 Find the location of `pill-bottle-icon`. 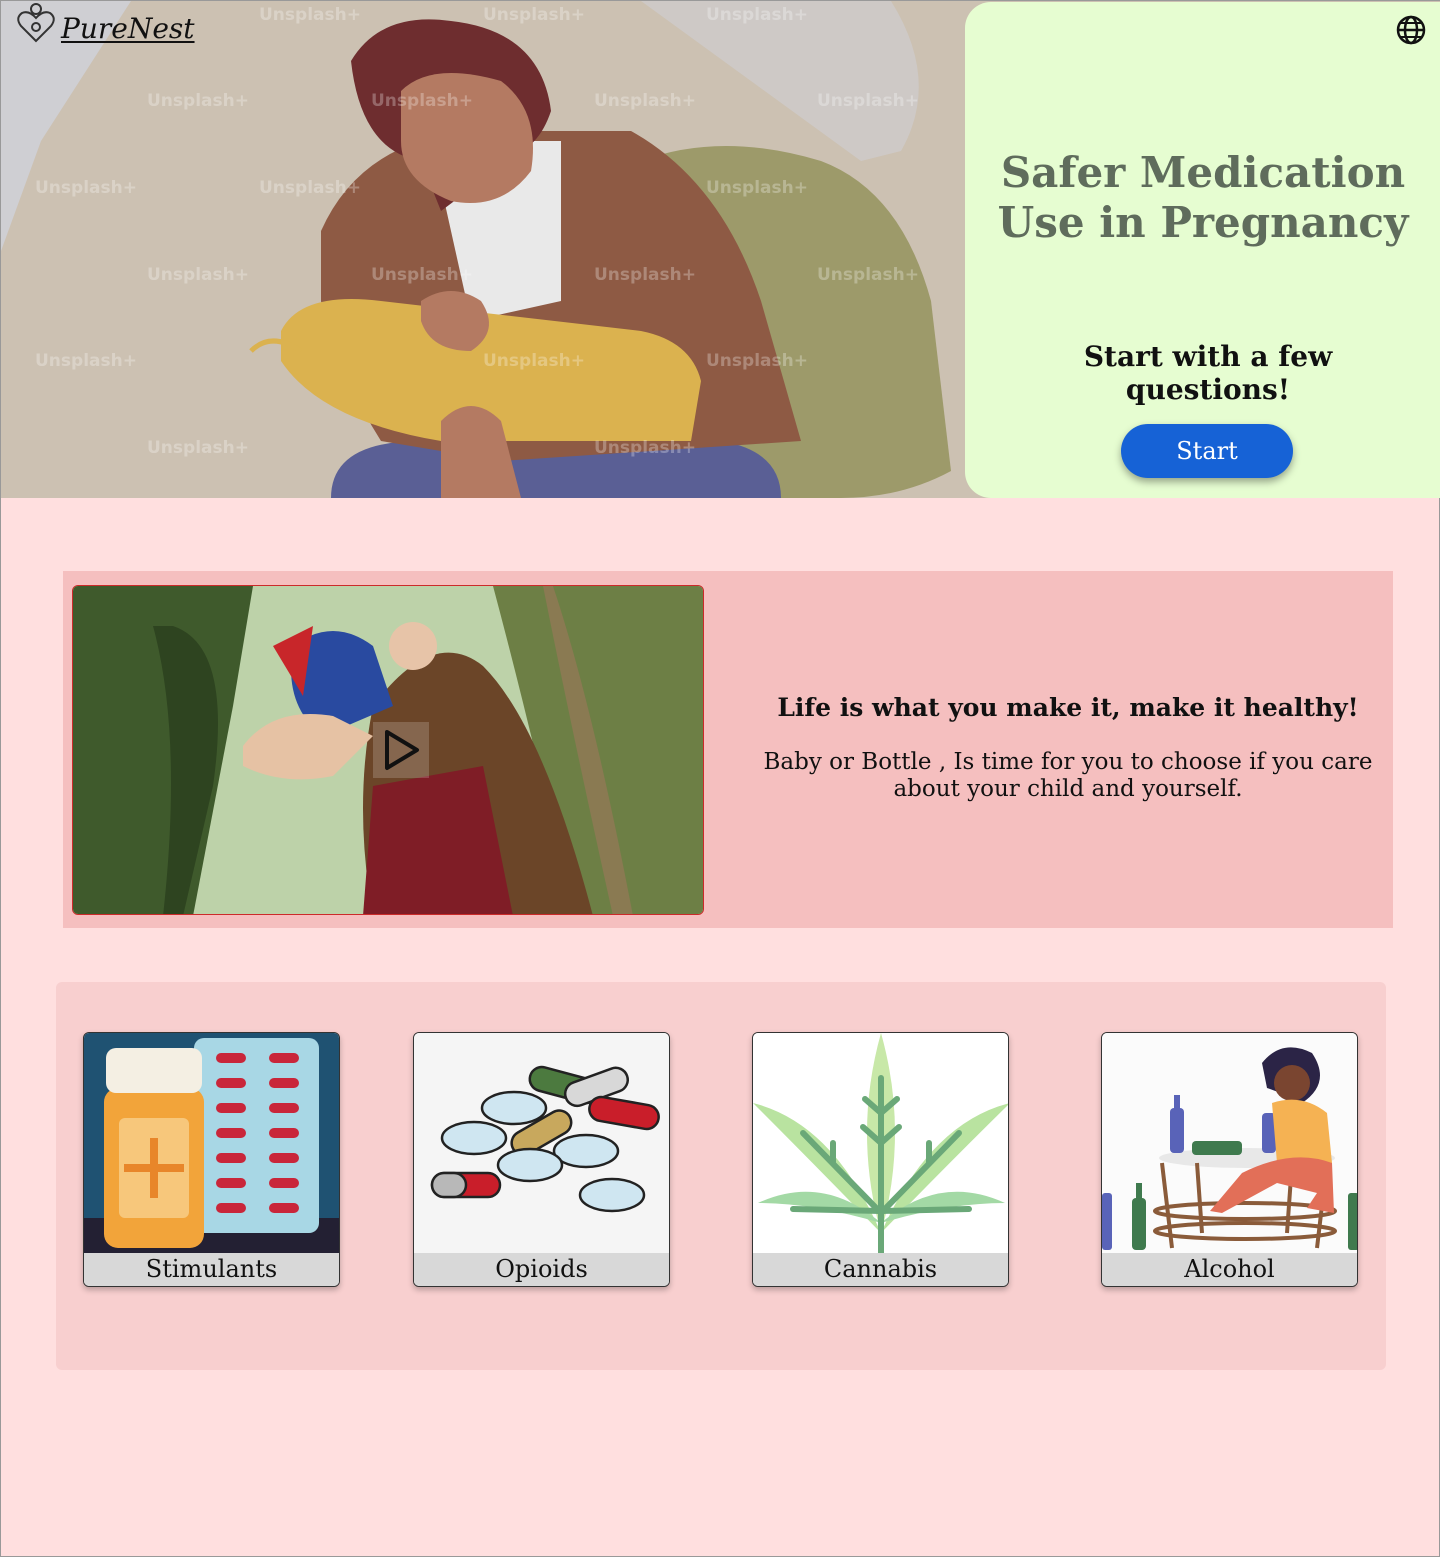

pill-bottle-icon is located at coordinates (211, 1144).